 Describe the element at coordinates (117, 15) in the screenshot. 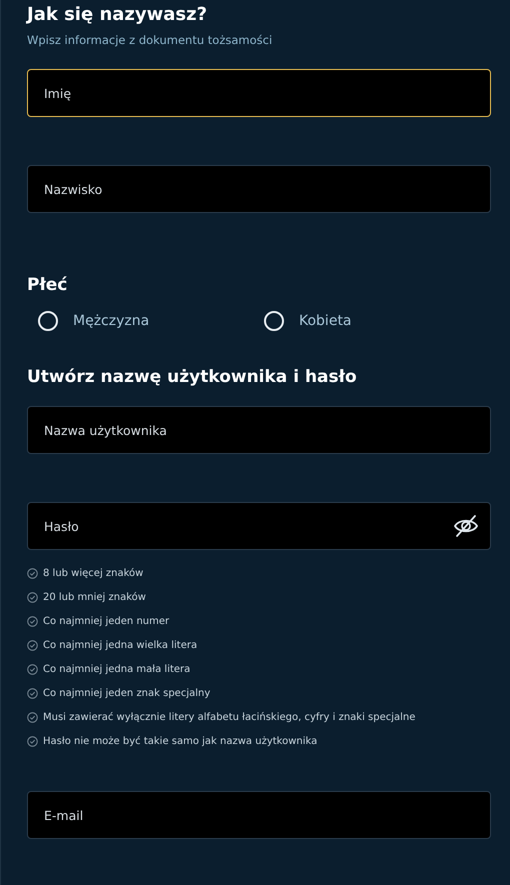

I see `heading: Jak się nazywasz?` at that location.